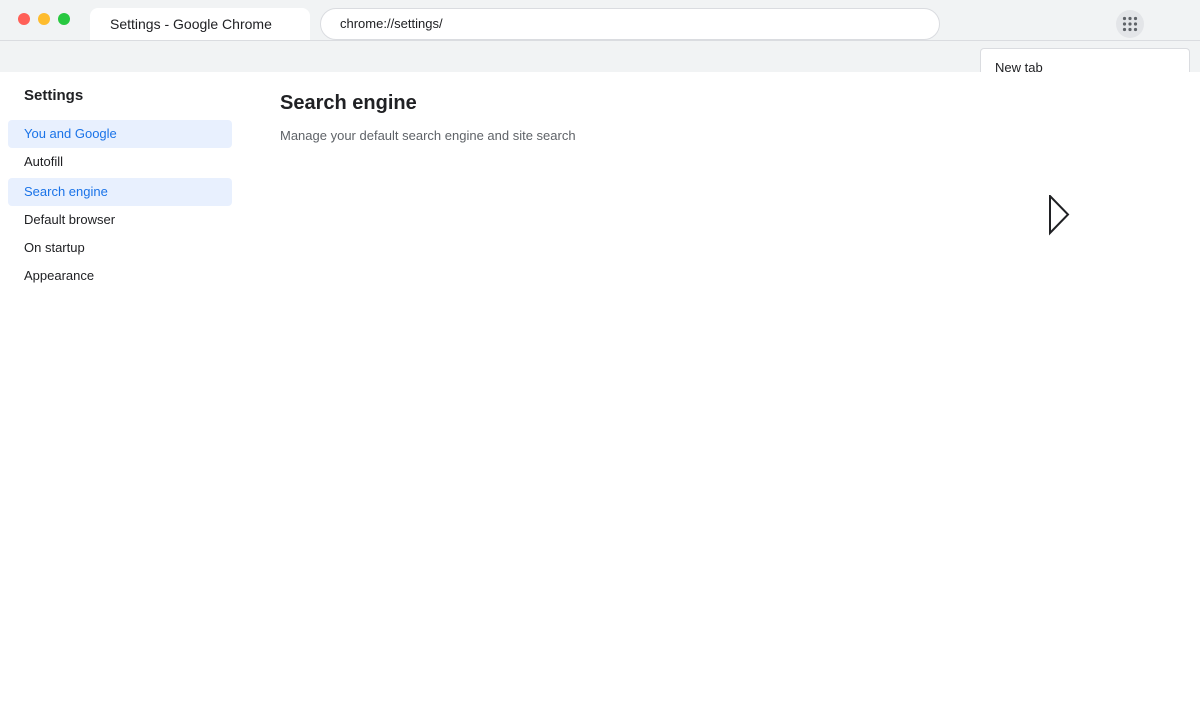 The image size is (1200, 720). Describe the element at coordinates (44, 161) in the screenshot. I see `sidebar-item-label: Autofill` at that location.